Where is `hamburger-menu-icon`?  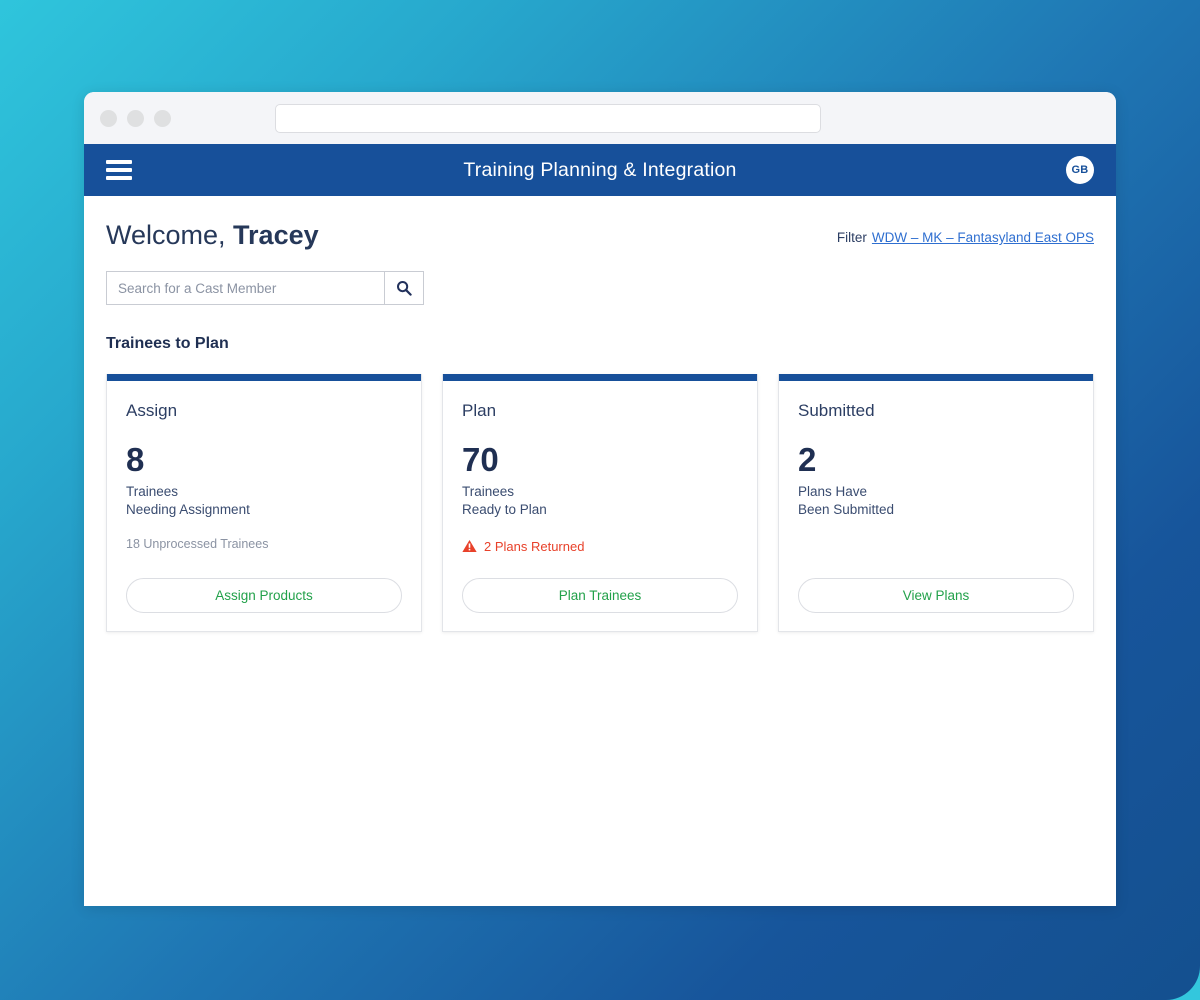
hamburger-menu-icon is located at coordinates (119, 170).